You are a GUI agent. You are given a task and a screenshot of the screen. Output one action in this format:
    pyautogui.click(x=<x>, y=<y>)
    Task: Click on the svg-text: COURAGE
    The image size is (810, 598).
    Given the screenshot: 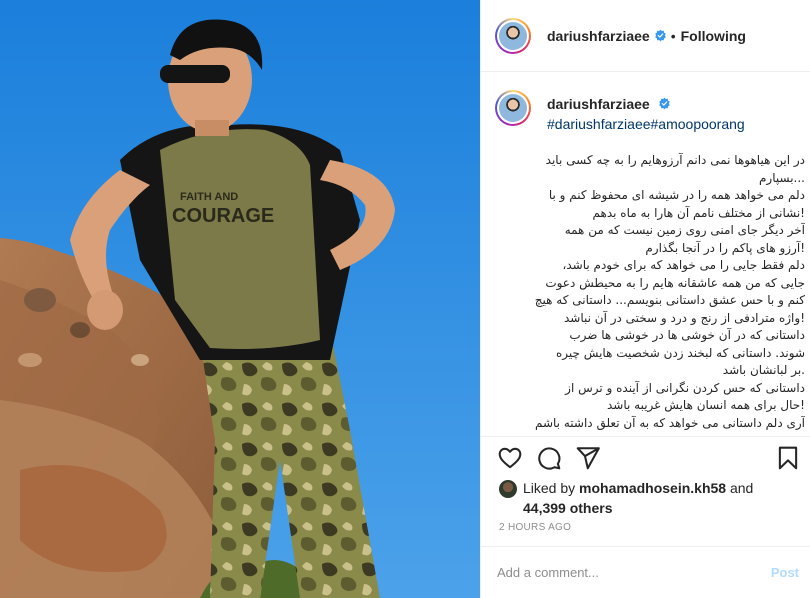 What is the action you would take?
    pyautogui.click(x=223, y=216)
    